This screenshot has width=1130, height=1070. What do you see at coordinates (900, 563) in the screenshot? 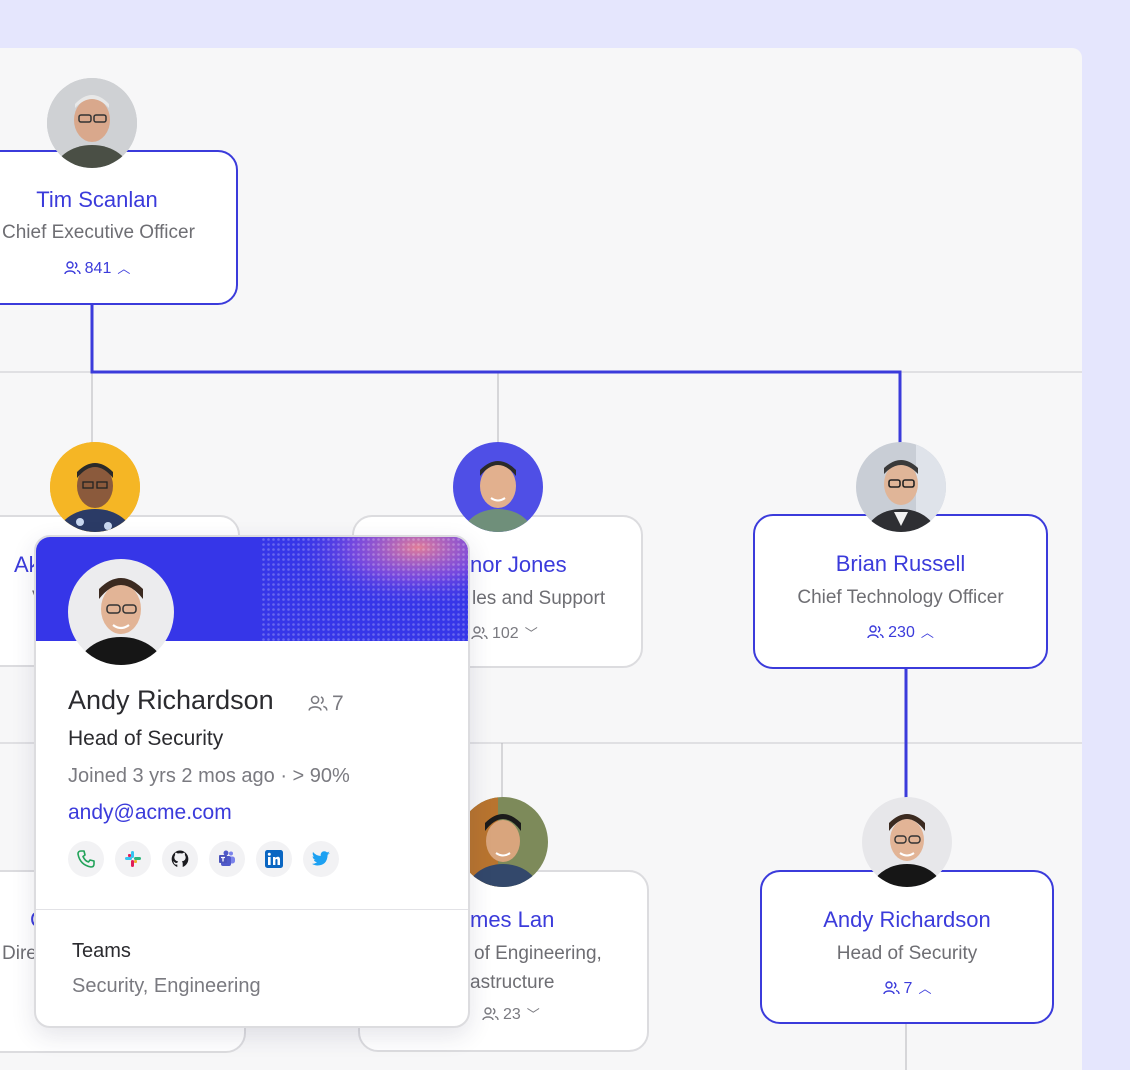
I see `node-name: Brian Russell` at bounding box center [900, 563].